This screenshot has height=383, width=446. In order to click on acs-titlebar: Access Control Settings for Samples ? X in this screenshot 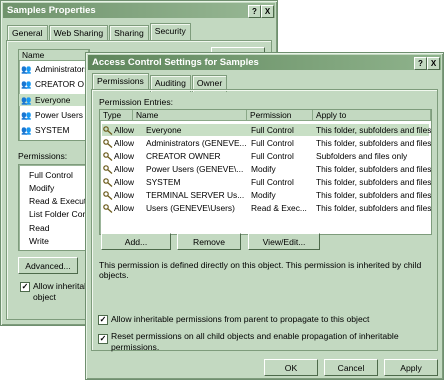, I will do `click(264, 62)`.